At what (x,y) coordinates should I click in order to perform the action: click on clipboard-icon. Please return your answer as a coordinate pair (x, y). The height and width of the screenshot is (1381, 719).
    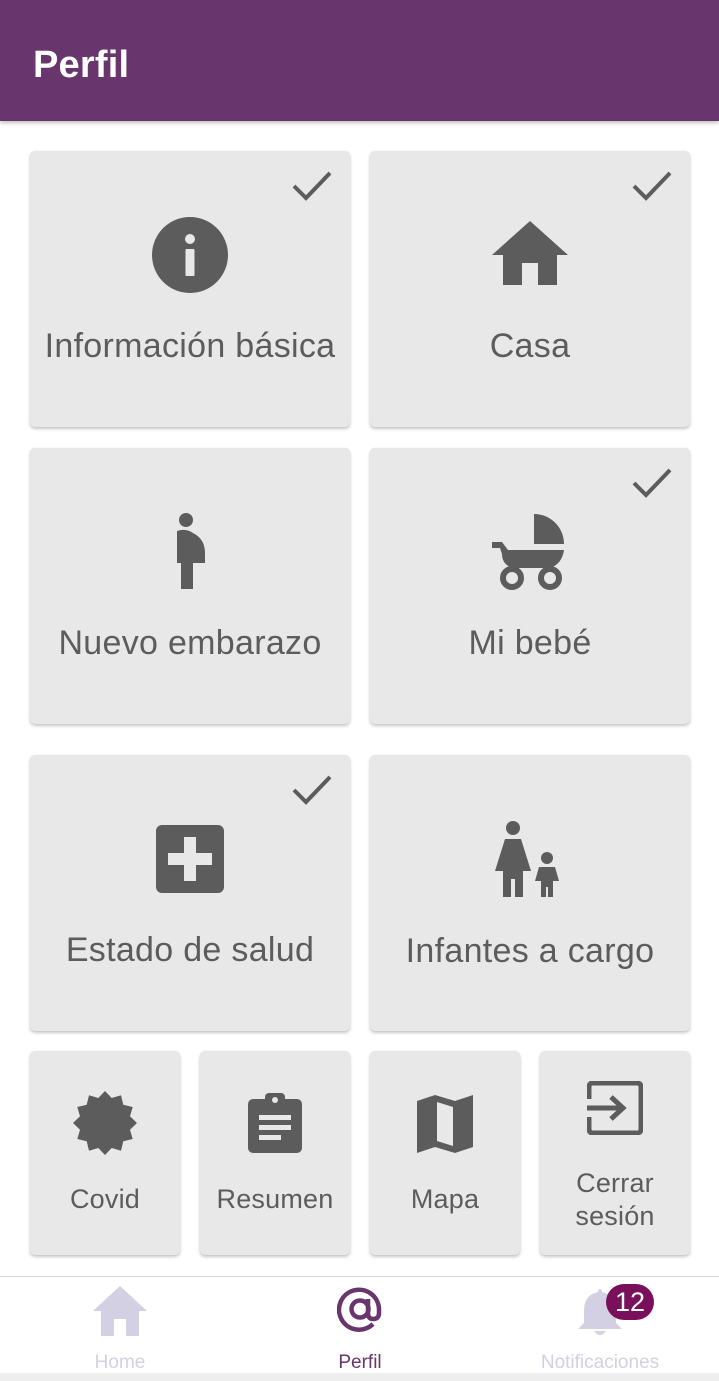
    Looking at the image, I should click on (275, 1123).